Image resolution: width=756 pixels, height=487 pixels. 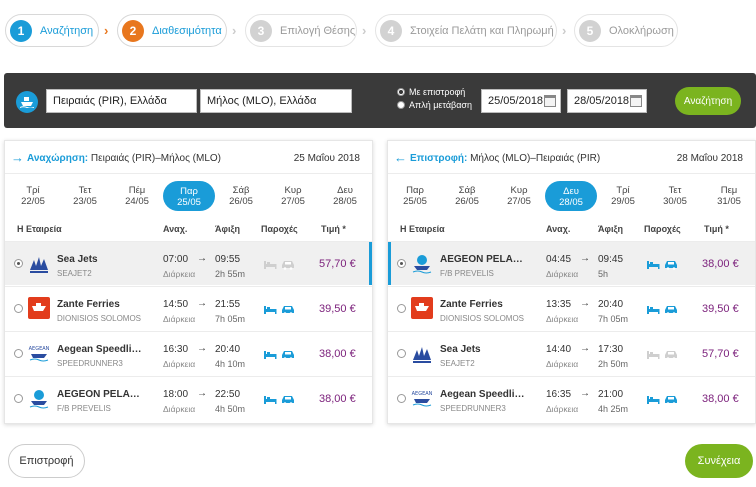 What do you see at coordinates (675, 196) in the screenshot?
I see `day-tab: Τετ 30/05` at bounding box center [675, 196].